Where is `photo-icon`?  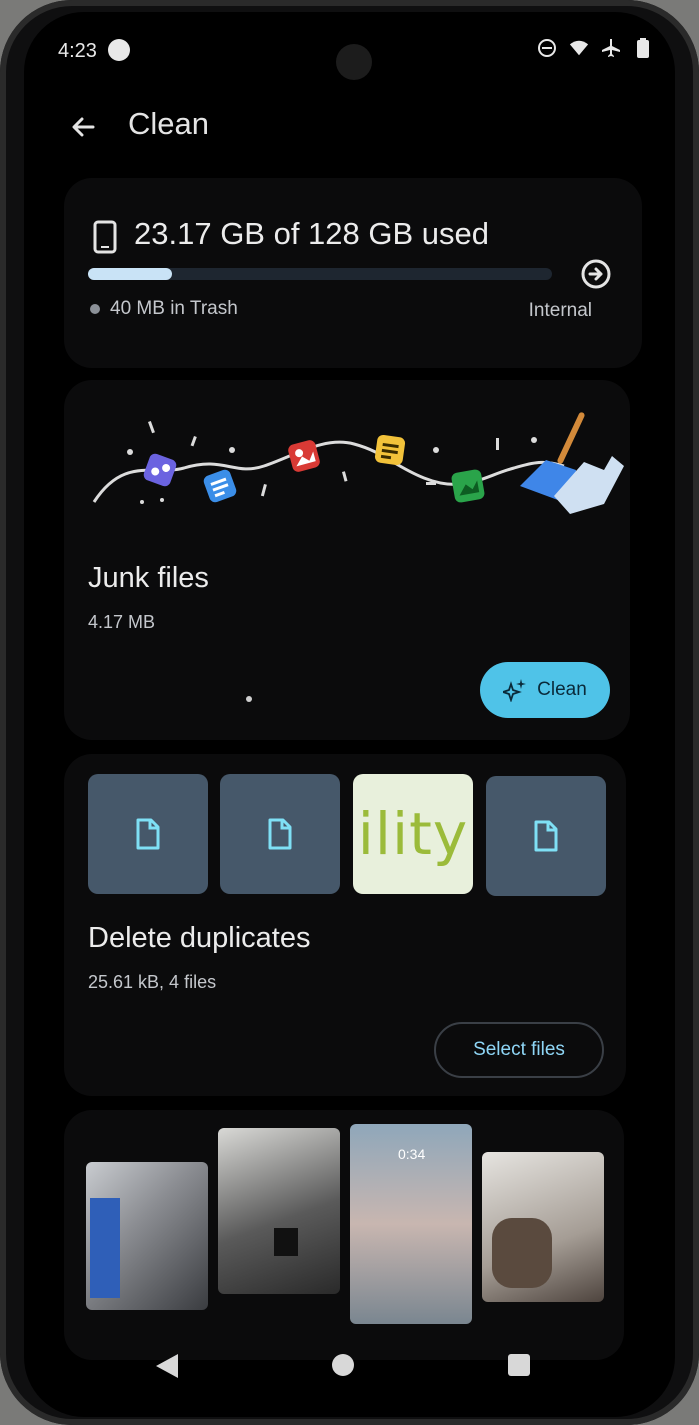
photo-icon is located at coordinates (468, 486).